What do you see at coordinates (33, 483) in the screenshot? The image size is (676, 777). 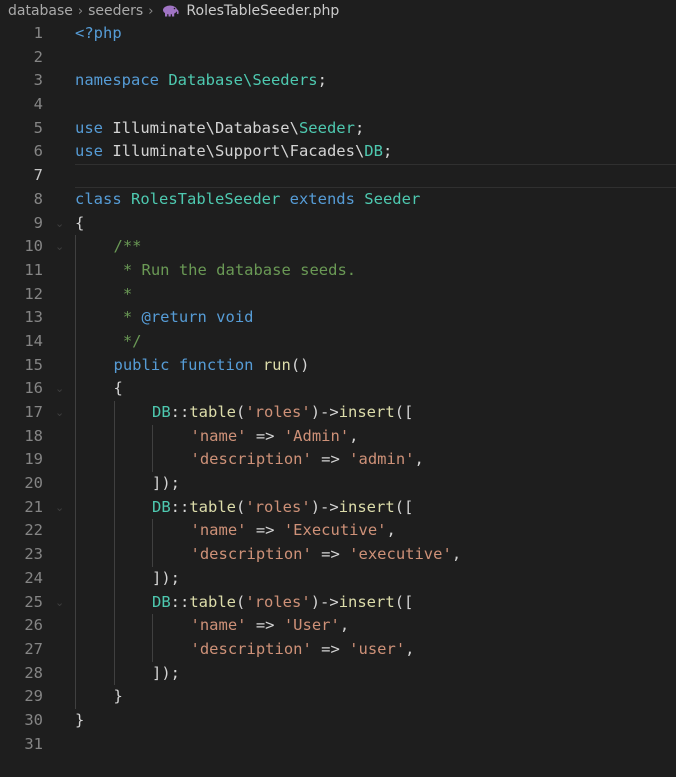 I see `line-number: 20` at bounding box center [33, 483].